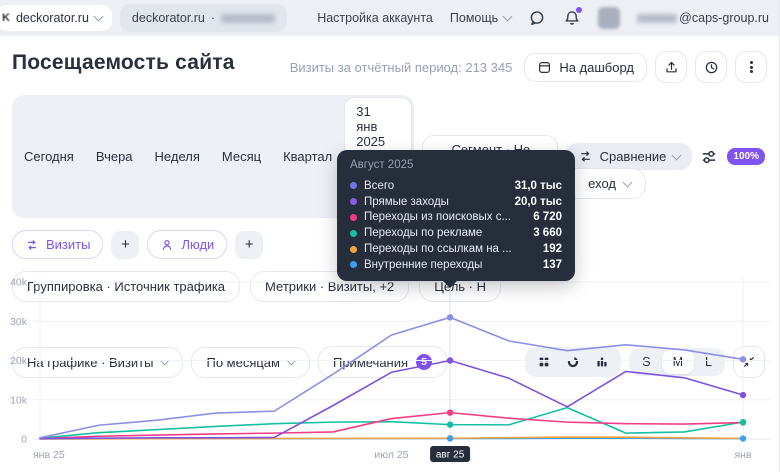 This screenshot has width=780, height=472. I want to click on sampling-badge: 100%, so click(746, 156).